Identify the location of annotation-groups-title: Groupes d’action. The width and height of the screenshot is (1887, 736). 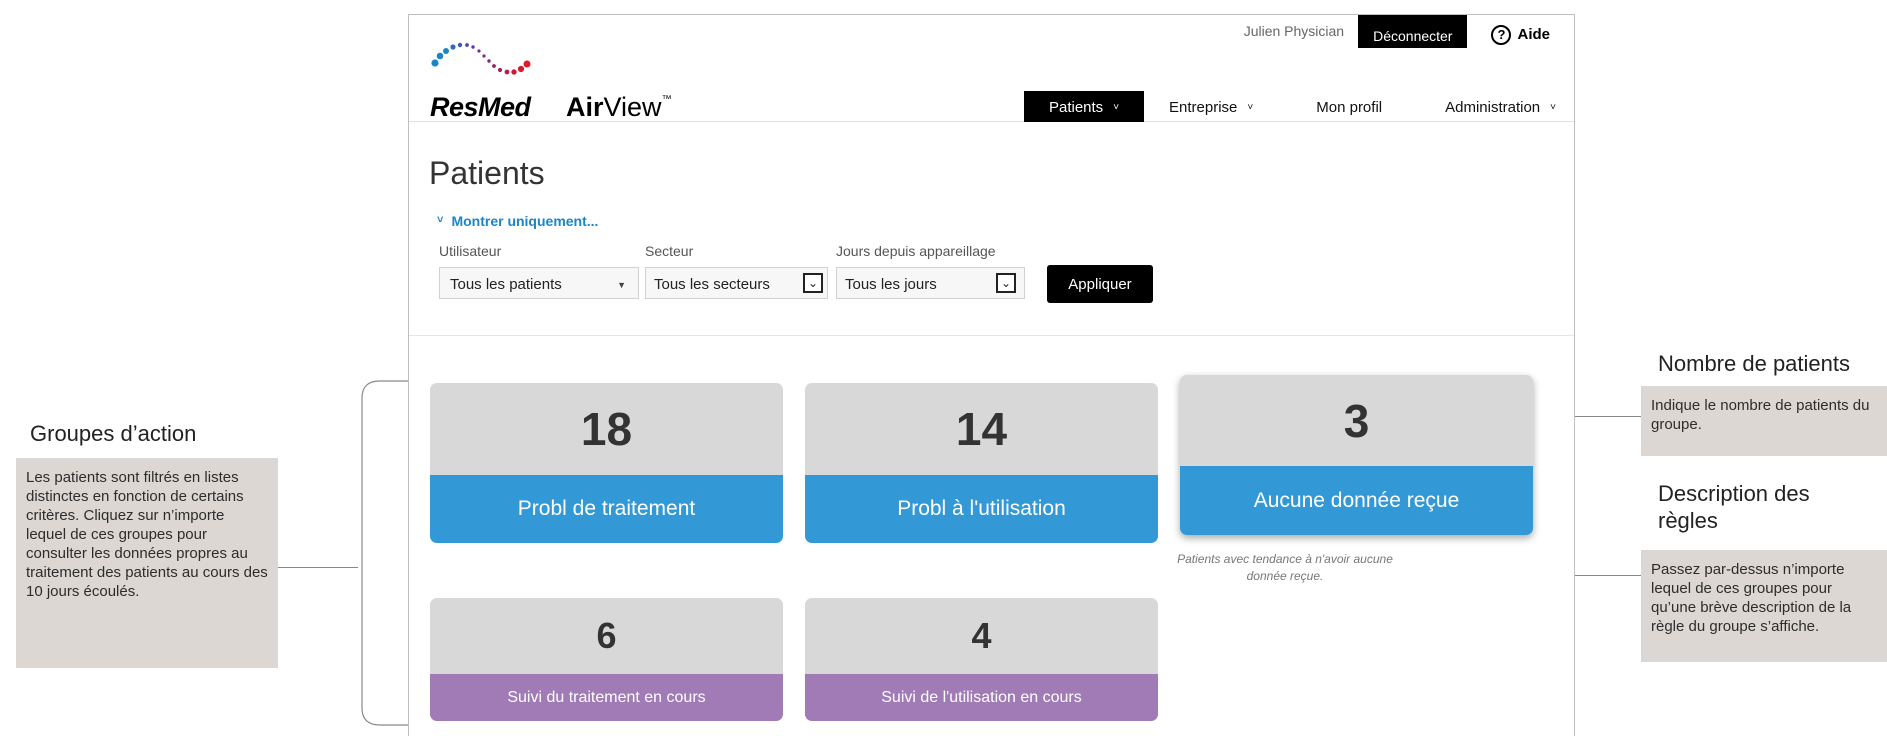
(113, 433).